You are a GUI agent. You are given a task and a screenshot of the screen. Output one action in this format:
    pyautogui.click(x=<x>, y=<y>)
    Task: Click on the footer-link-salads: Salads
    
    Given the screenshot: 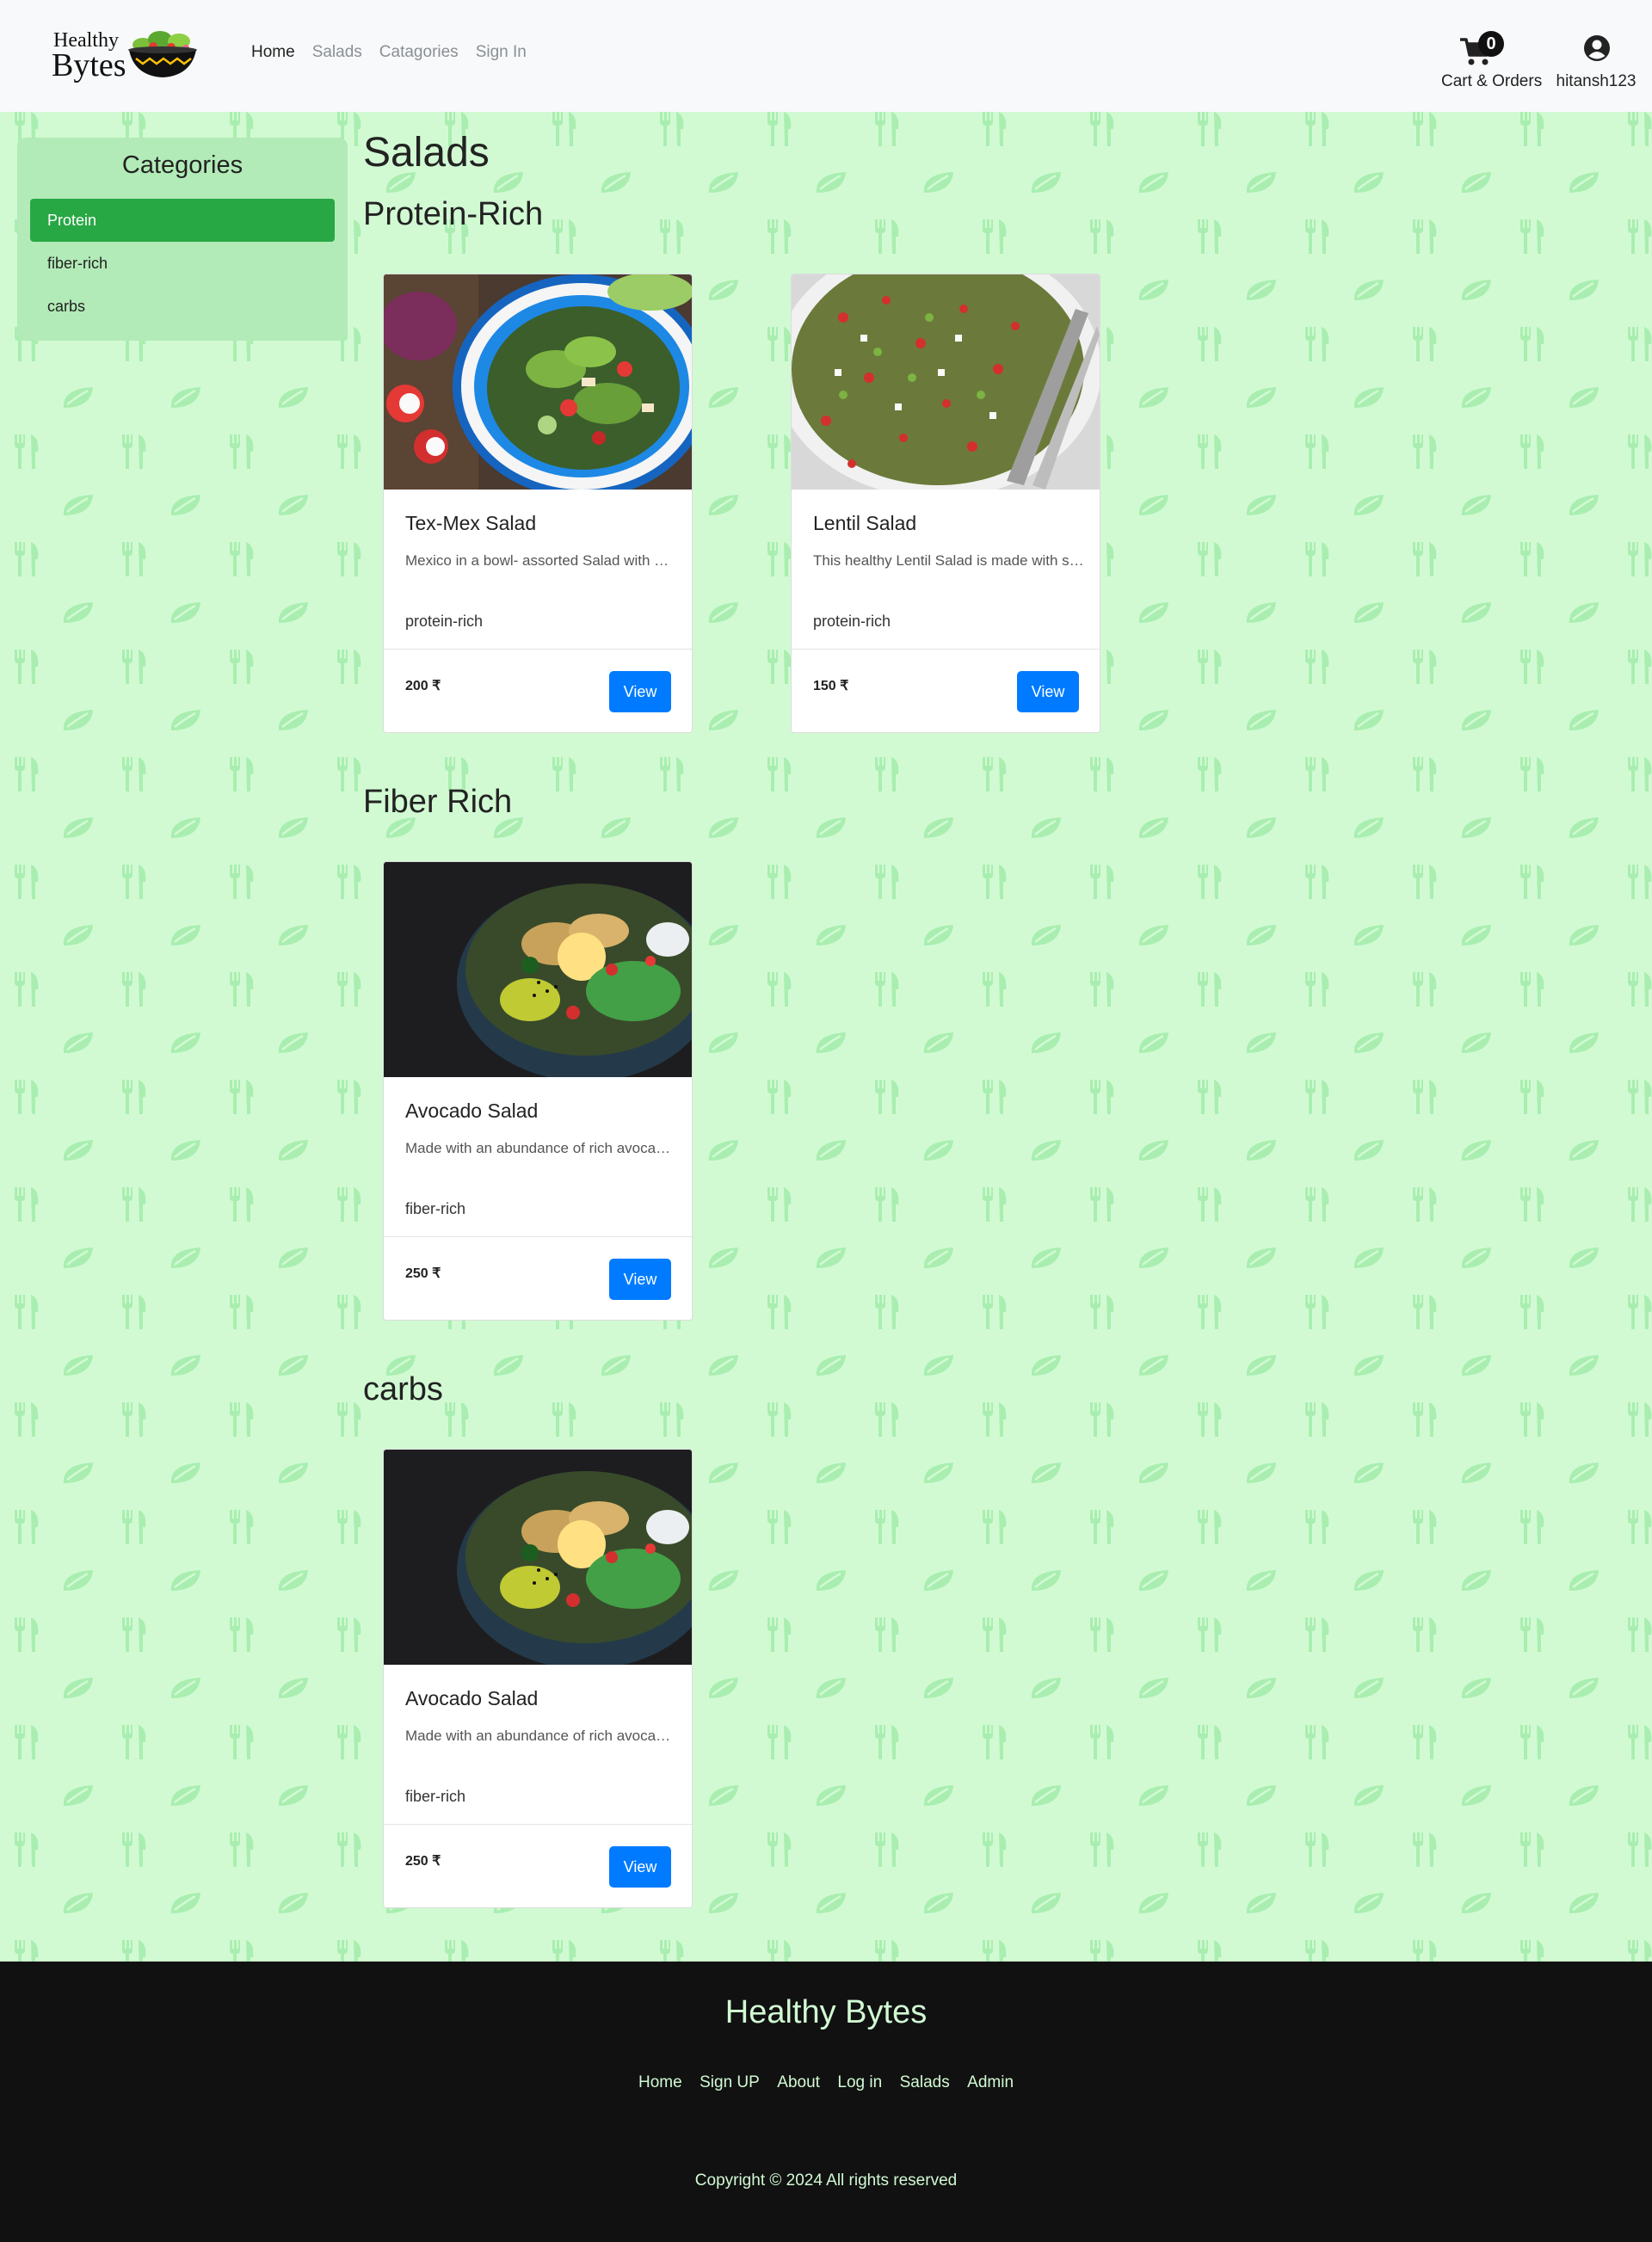 What is the action you would take?
    pyautogui.click(x=925, y=2082)
    